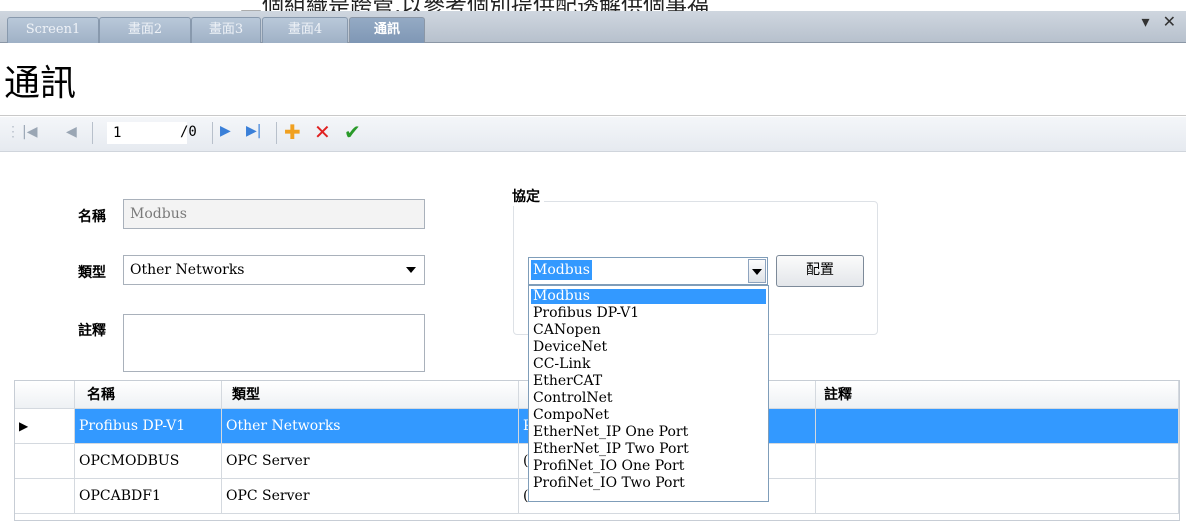 The width and height of the screenshot is (1186, 521). What do you see at coordinates (225, 131) in the screenshot?
I see `next-record-icon: ▶` at bounding box center [225, 131].